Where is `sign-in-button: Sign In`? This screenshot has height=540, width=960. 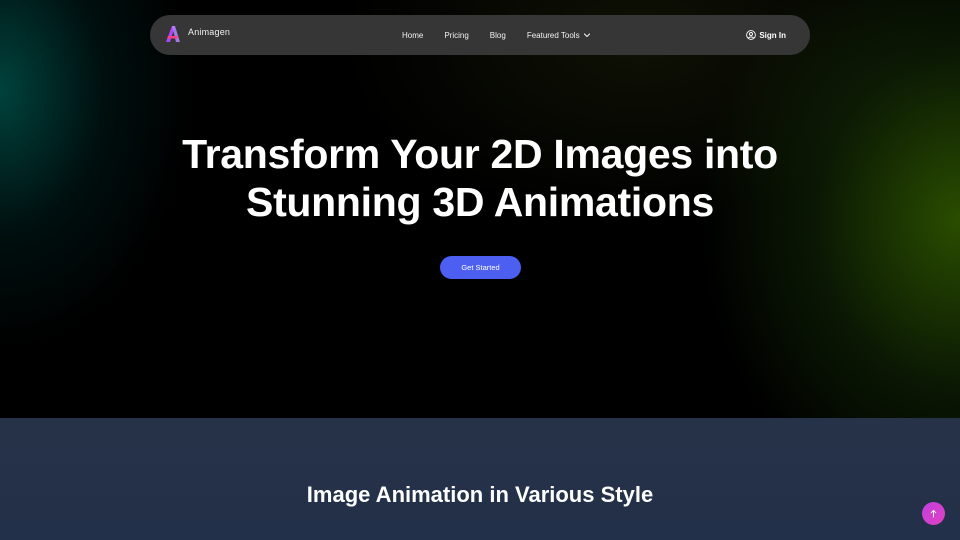
sign-in-button: Sign In is located at coordinates (766, 35).